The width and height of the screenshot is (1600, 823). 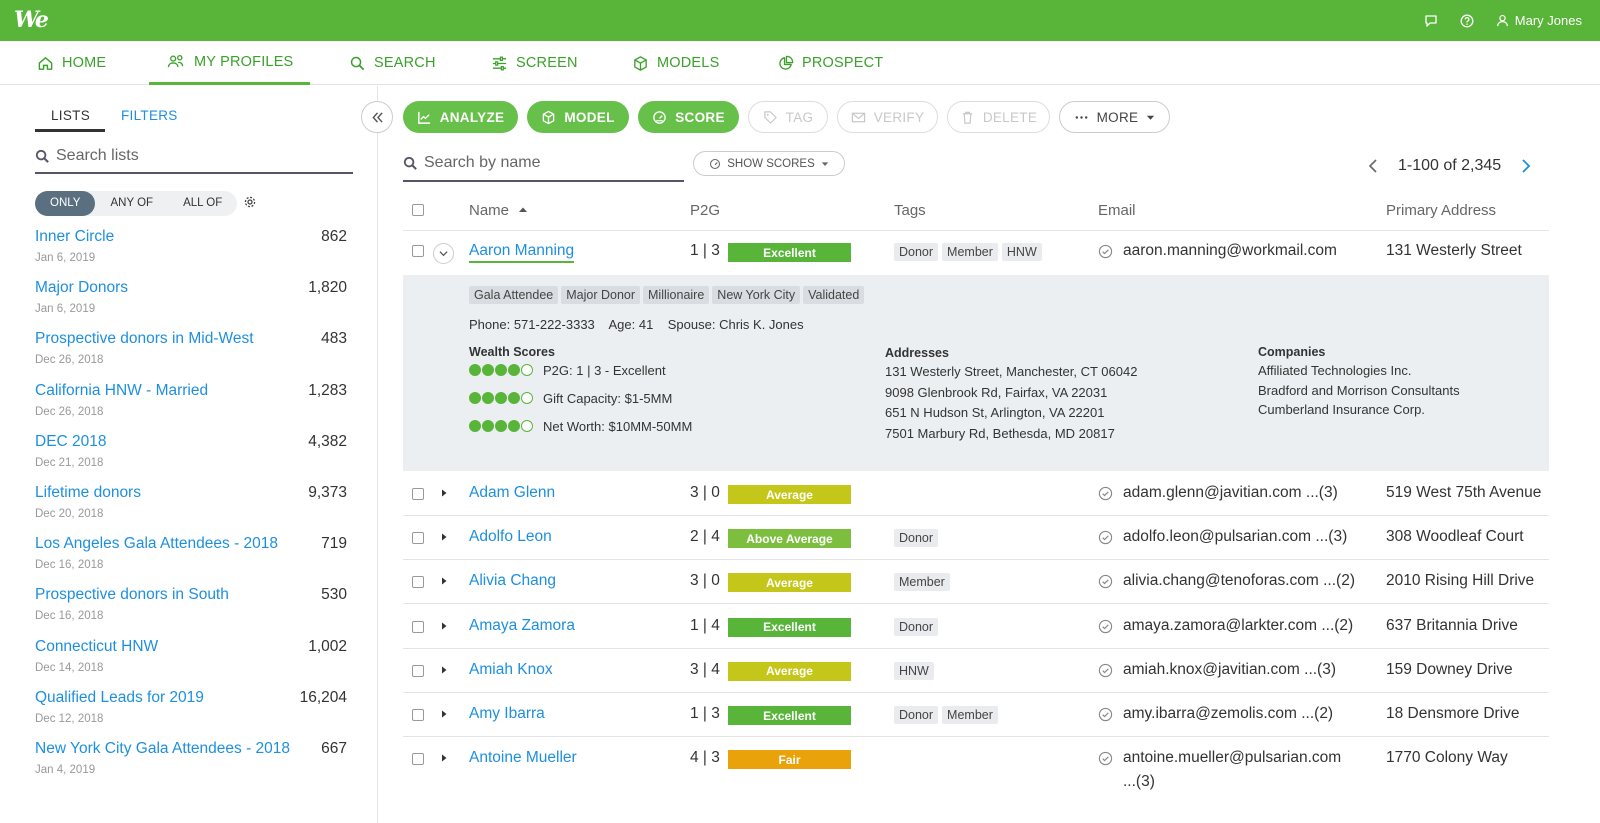 I want to click on analyze-button: ANALYZE, so click(x=460, y=117).